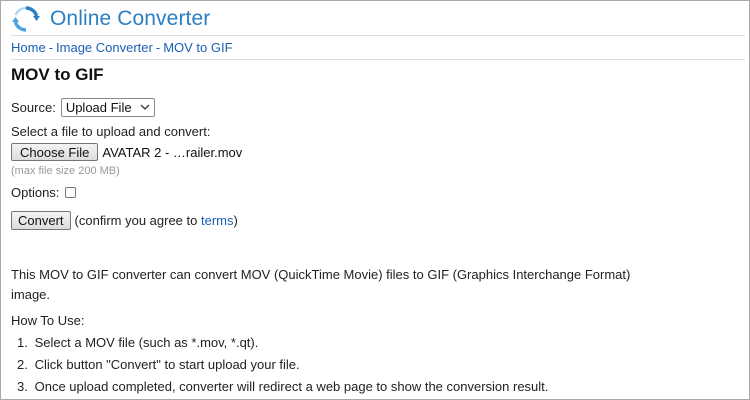 Image resolution: width=750 pixels, height=400 pixels. I want to click on confirm-terms-text: (confirm you agree to terms), so click(156, 220).